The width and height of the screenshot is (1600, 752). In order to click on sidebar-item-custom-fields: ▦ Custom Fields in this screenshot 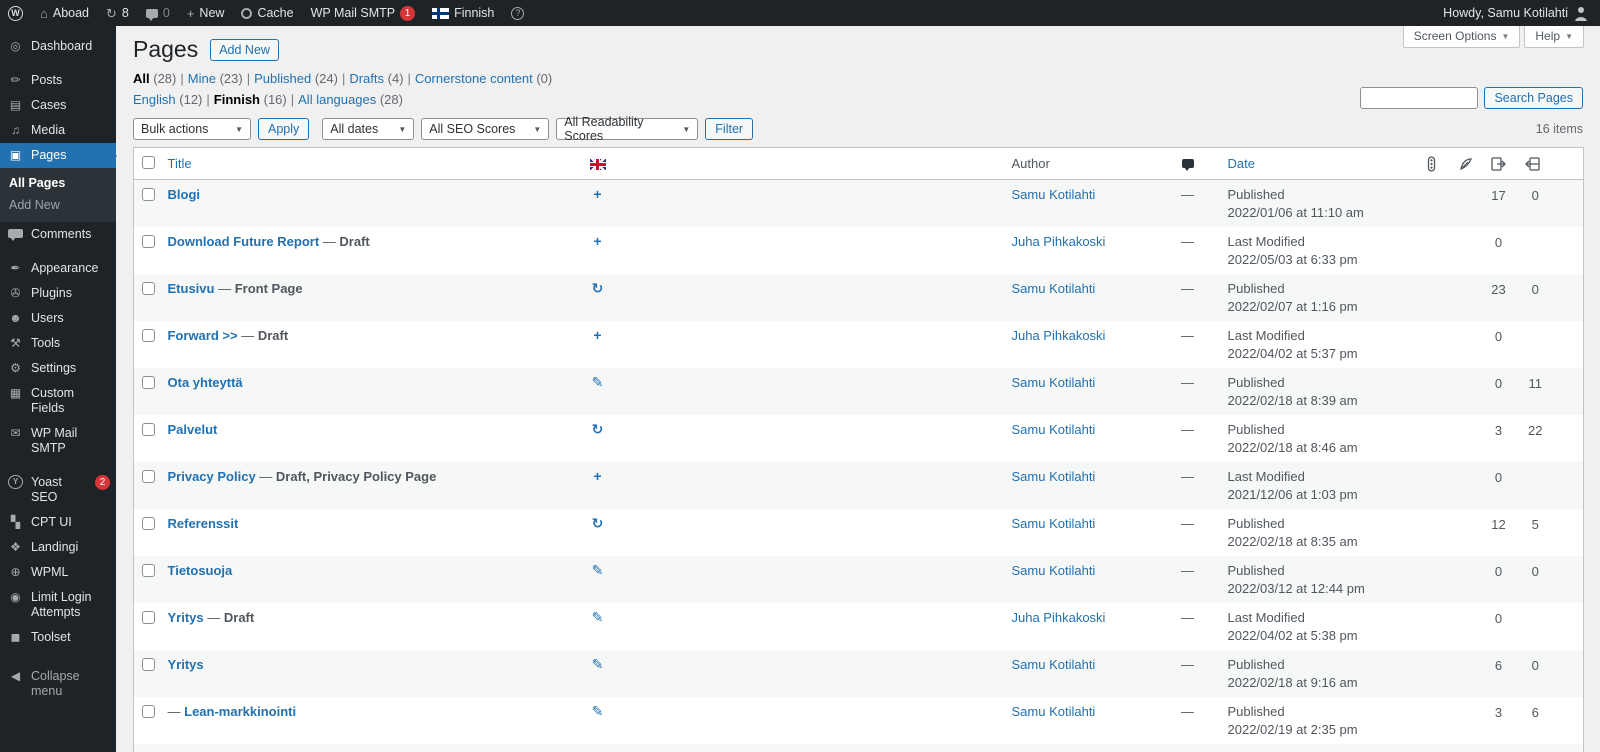, I will do `click(58, 401)`.